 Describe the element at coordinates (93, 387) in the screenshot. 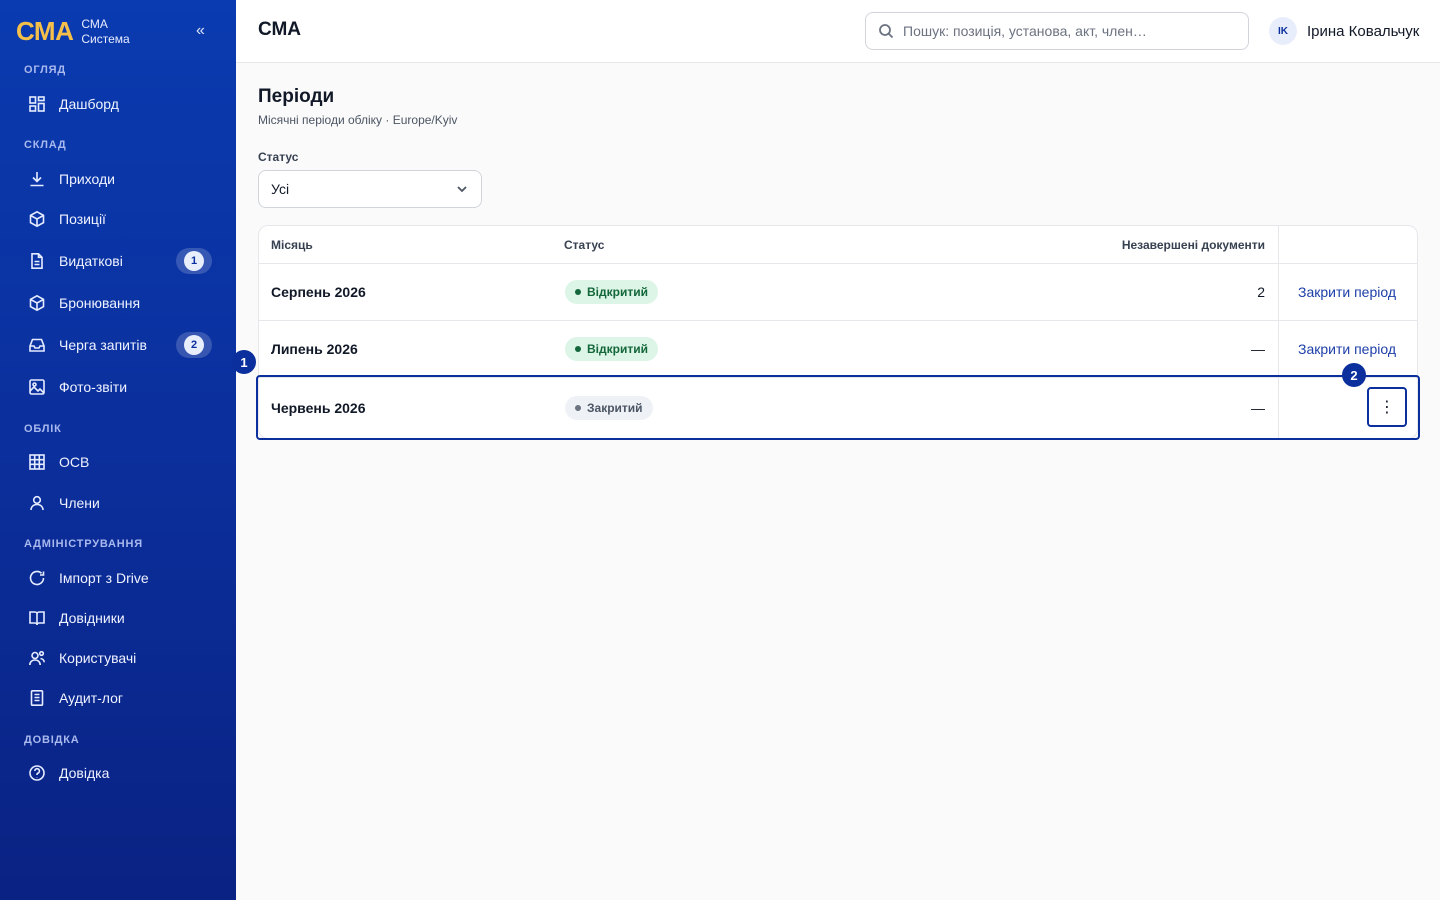

I see `sidebar-item-label: Фото-звіти` at that location.